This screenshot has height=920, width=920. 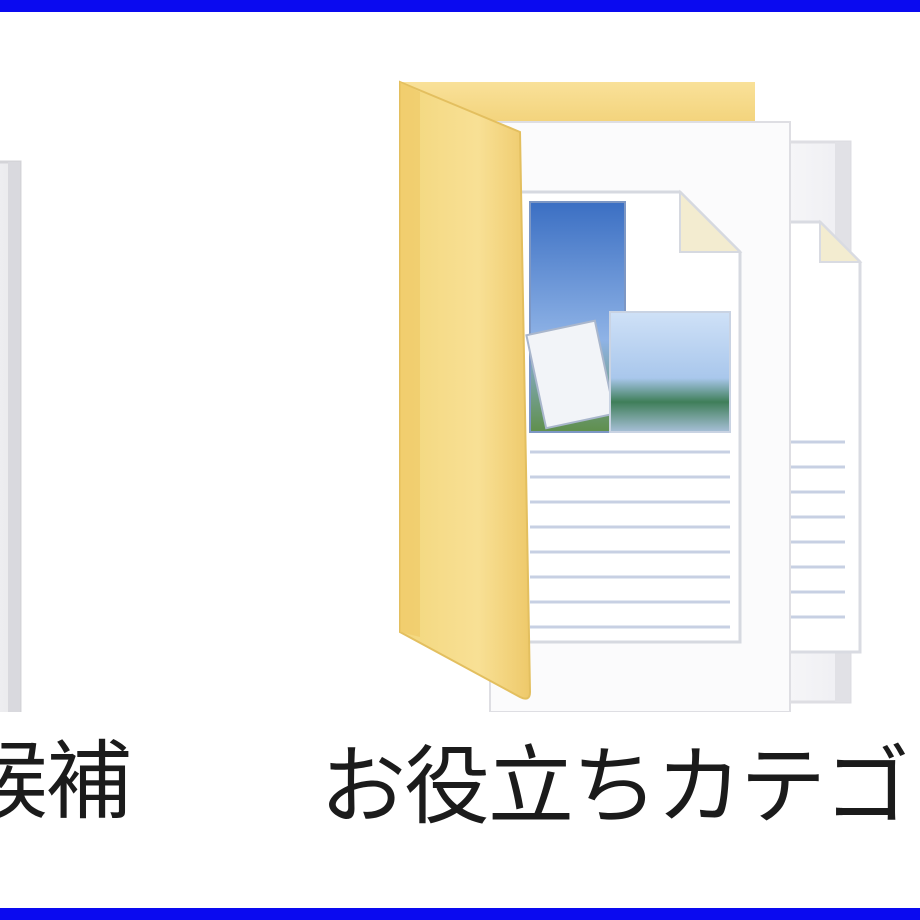 What do you see at coordinates (620, 787) in the screenshot?
I see `folder-label: お役立ちカテゴリー` at bounding box center [620, 787].